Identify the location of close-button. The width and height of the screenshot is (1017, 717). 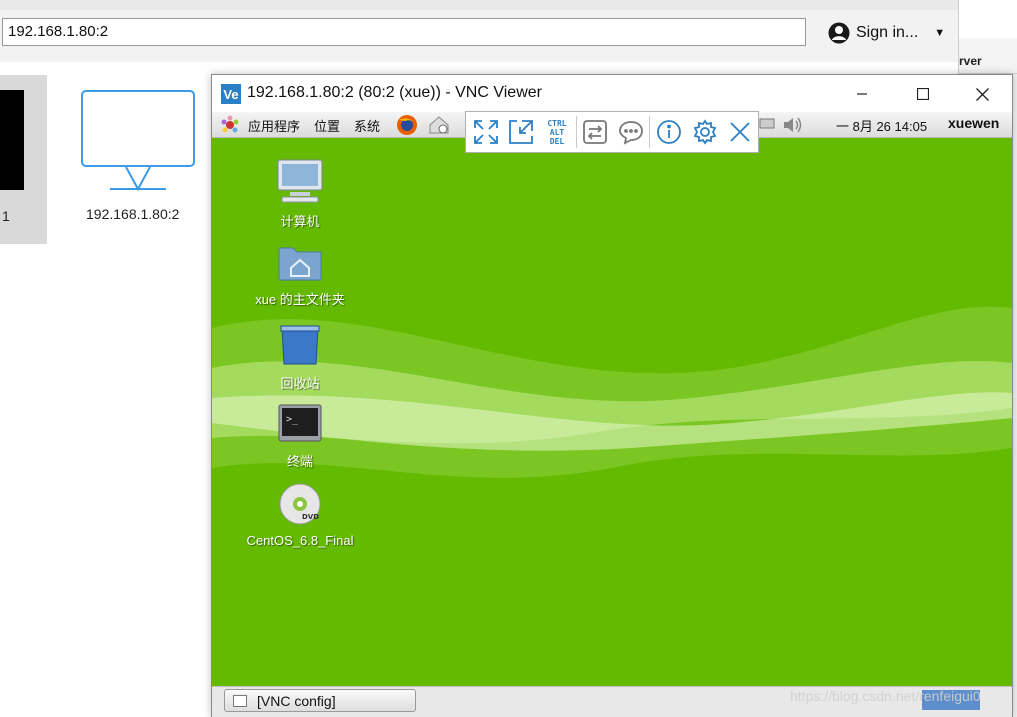
(982, 94).